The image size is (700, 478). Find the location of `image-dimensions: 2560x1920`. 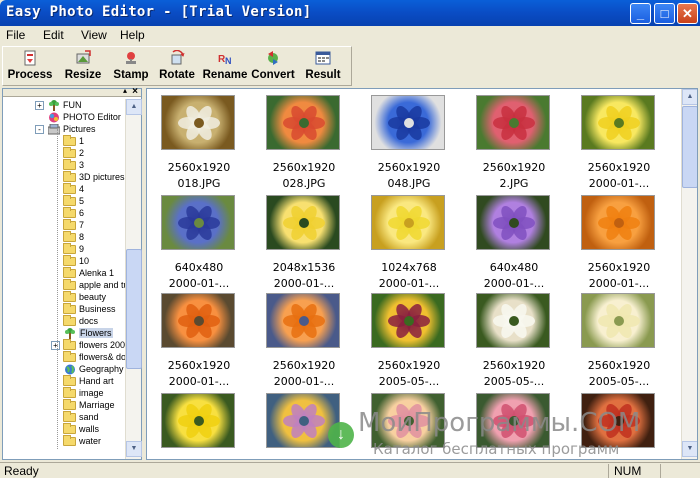

image-dimensions: 2560x1920 is located at coordinates (619, 167).